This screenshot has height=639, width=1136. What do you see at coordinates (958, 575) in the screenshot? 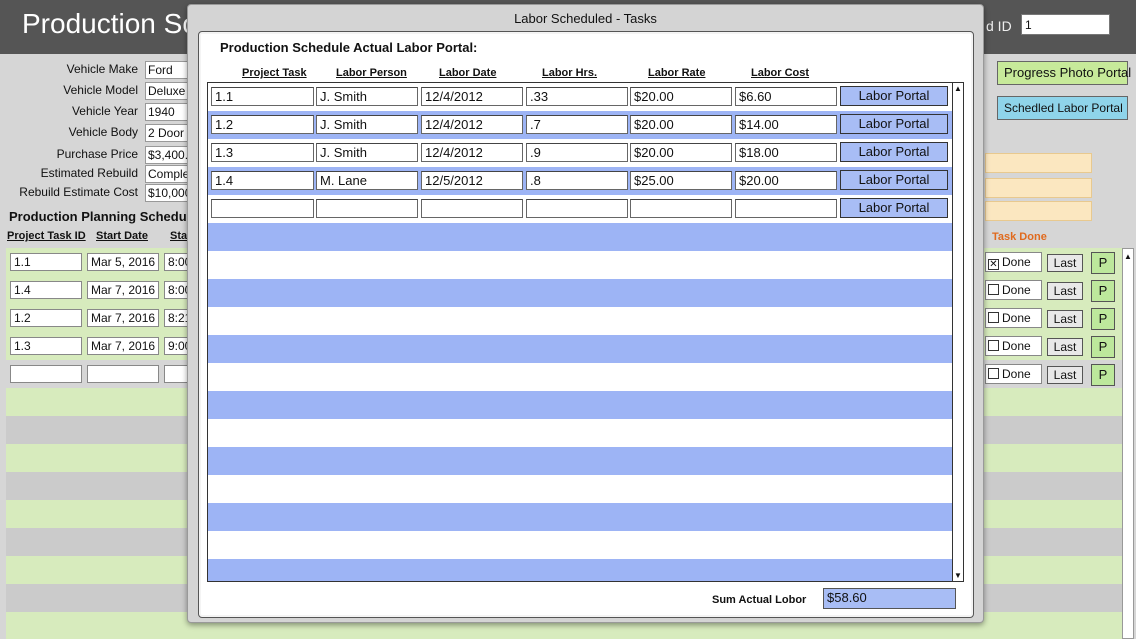
I see `scroll-down-icon: ▼` at bounding box center [958, 575].